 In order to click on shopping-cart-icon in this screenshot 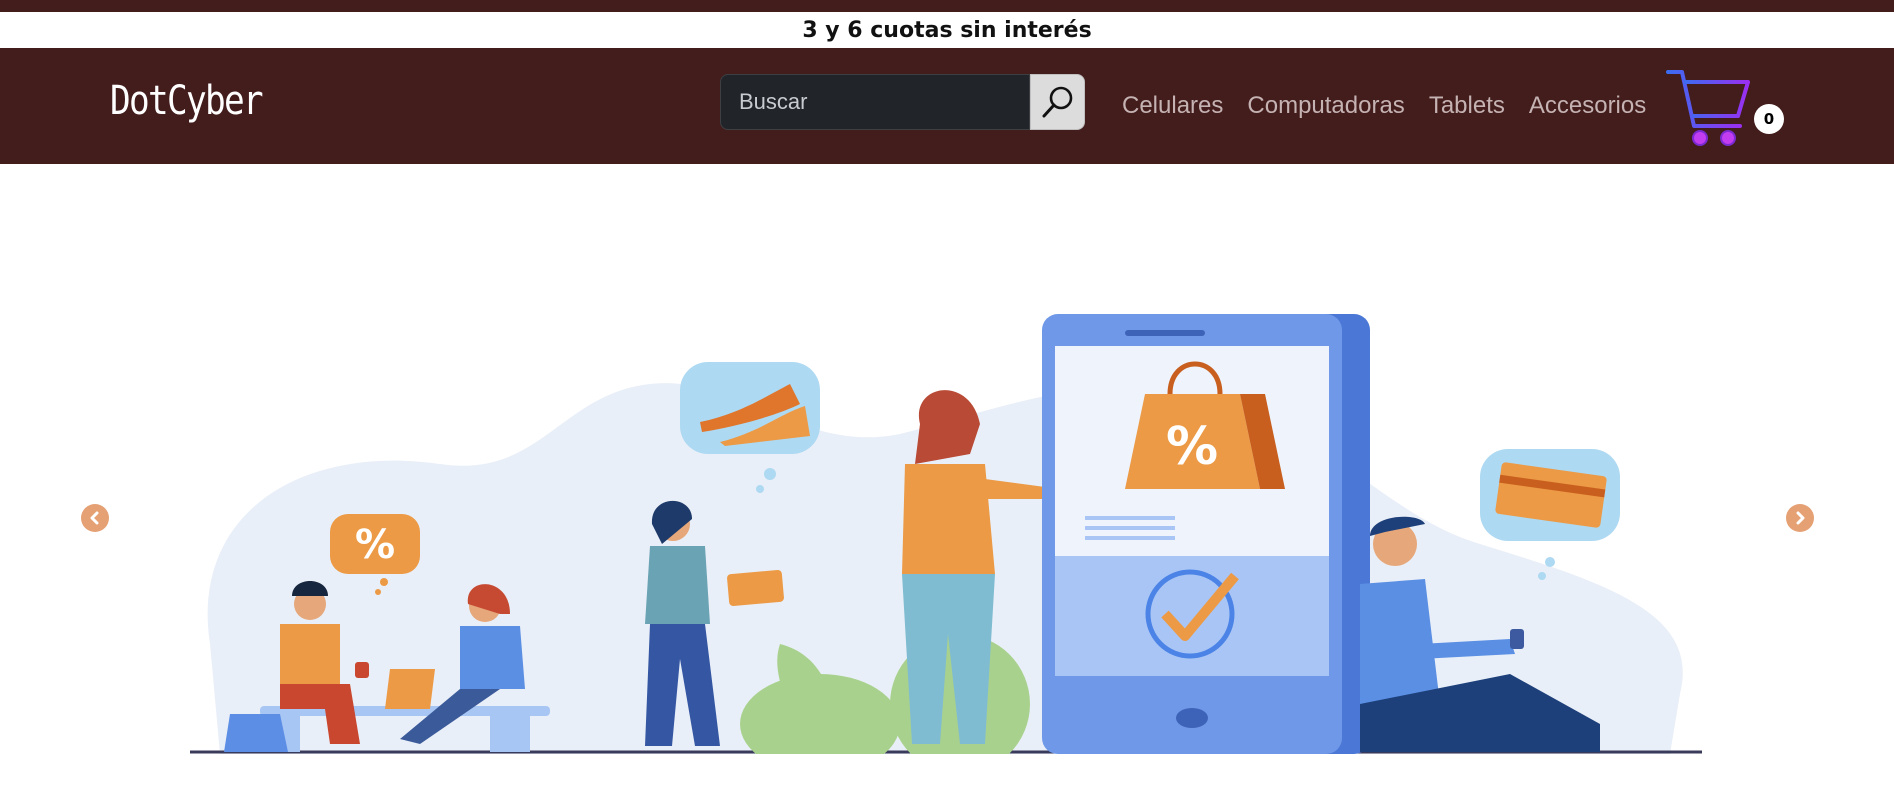, I will do `click(1708, 108)`.